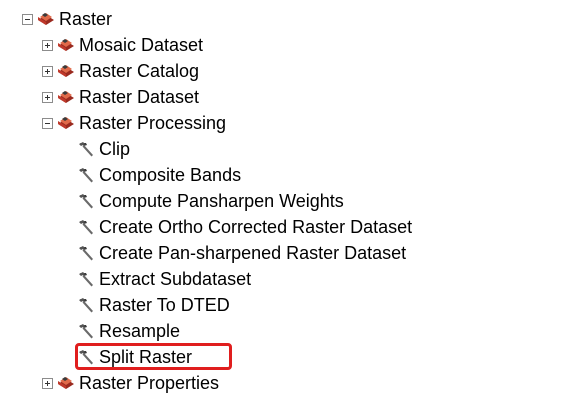  I want to click on tree-node-label: Raster Catalog, so click(139, 71).